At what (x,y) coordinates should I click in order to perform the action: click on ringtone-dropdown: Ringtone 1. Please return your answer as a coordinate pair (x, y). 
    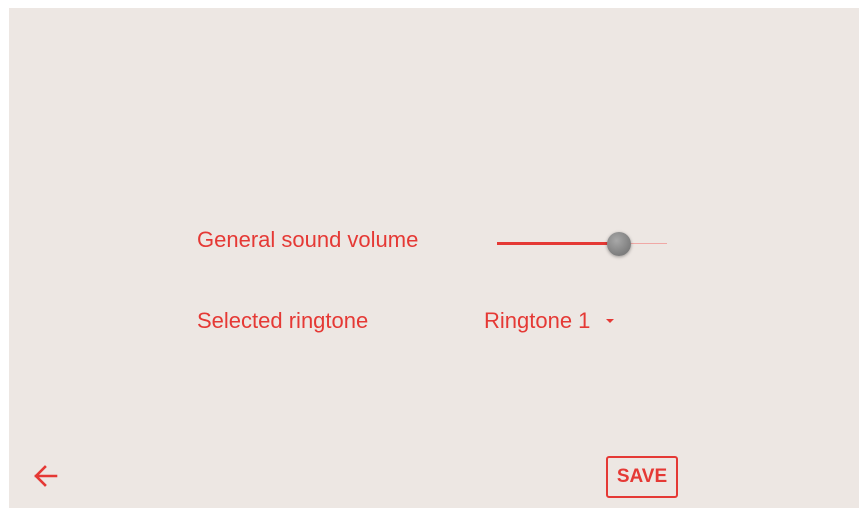
    Looking at the image, I should click on (549, 321).